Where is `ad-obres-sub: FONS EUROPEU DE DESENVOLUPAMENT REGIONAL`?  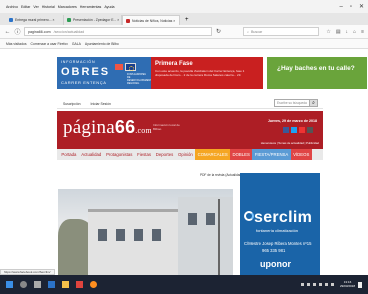
ad-obres-sub: FONS EUROPEU DE DESENVOLUPAMENT REGIONAL is located at coordinates (139, 79).